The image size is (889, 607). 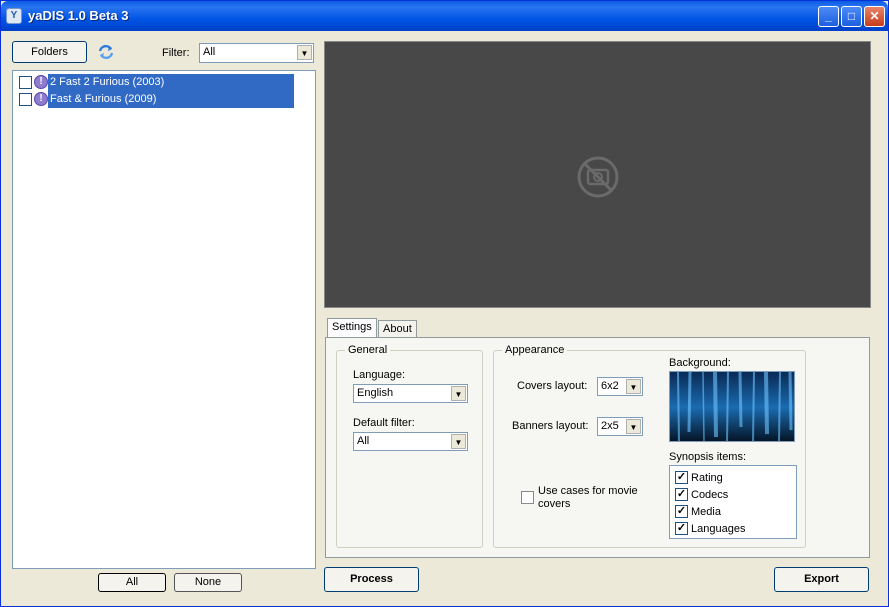 I want to click on refresh-icon, so click(x=106, y=52).